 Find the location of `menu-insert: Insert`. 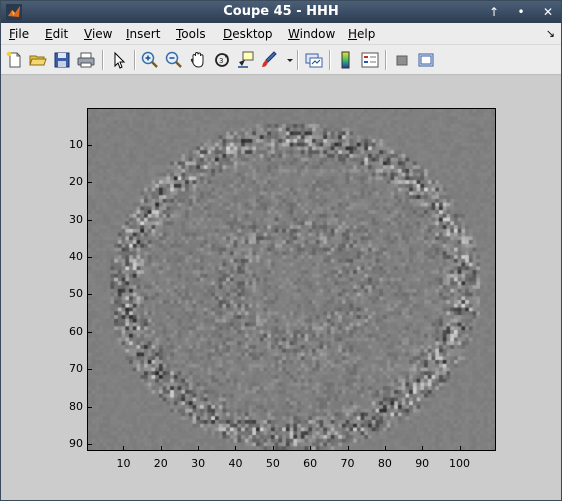

menu-insert: Insert is located at coordinates (143, 34).